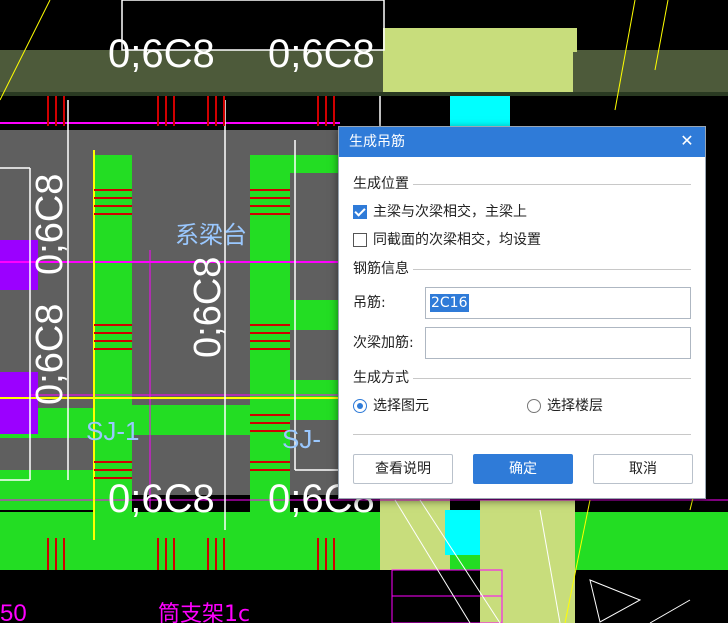 Image resolution: width=728 pixels, height=623 pixels. Describe the element at coordinates (403, 469) in the screenshot. I see `view-help-button: 查看说明` at that location.